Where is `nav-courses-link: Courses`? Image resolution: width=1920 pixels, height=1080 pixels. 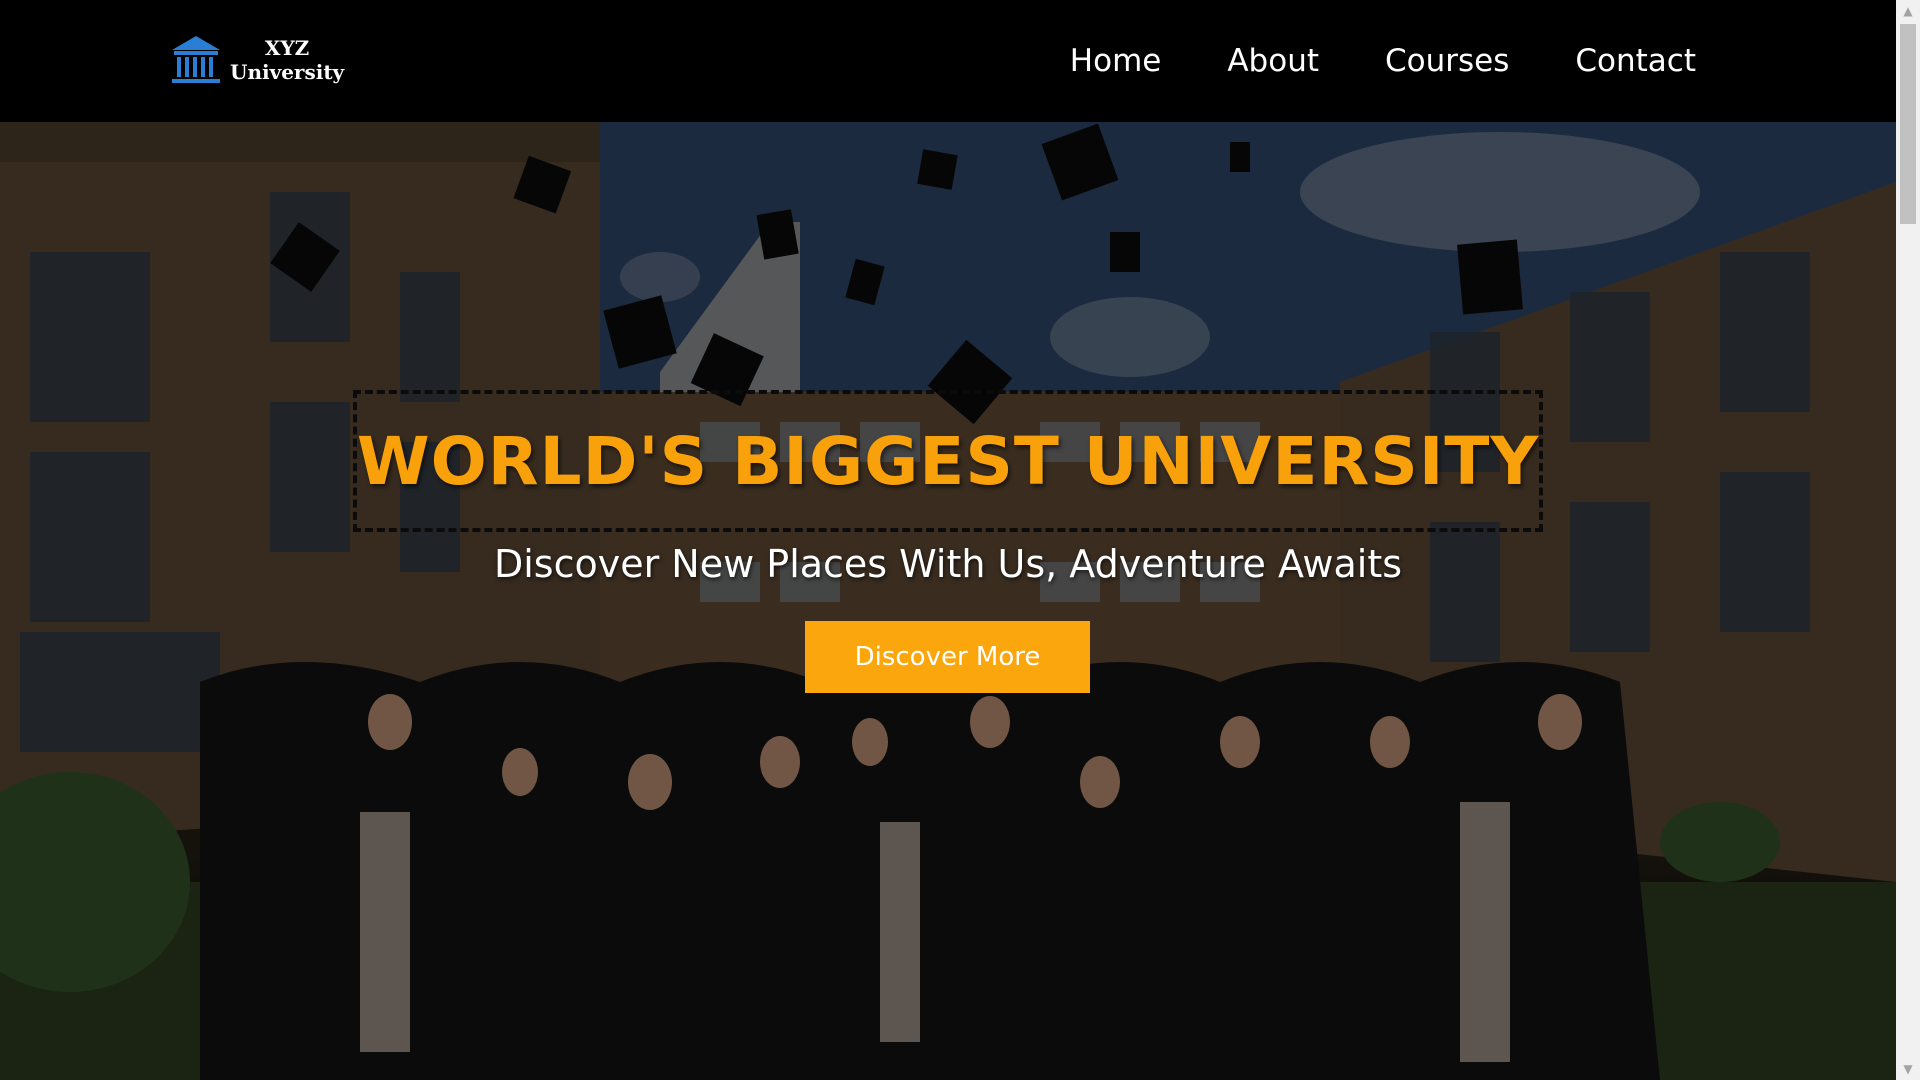 nav-courses-link: Courses is located at coordinates (1447, 61).